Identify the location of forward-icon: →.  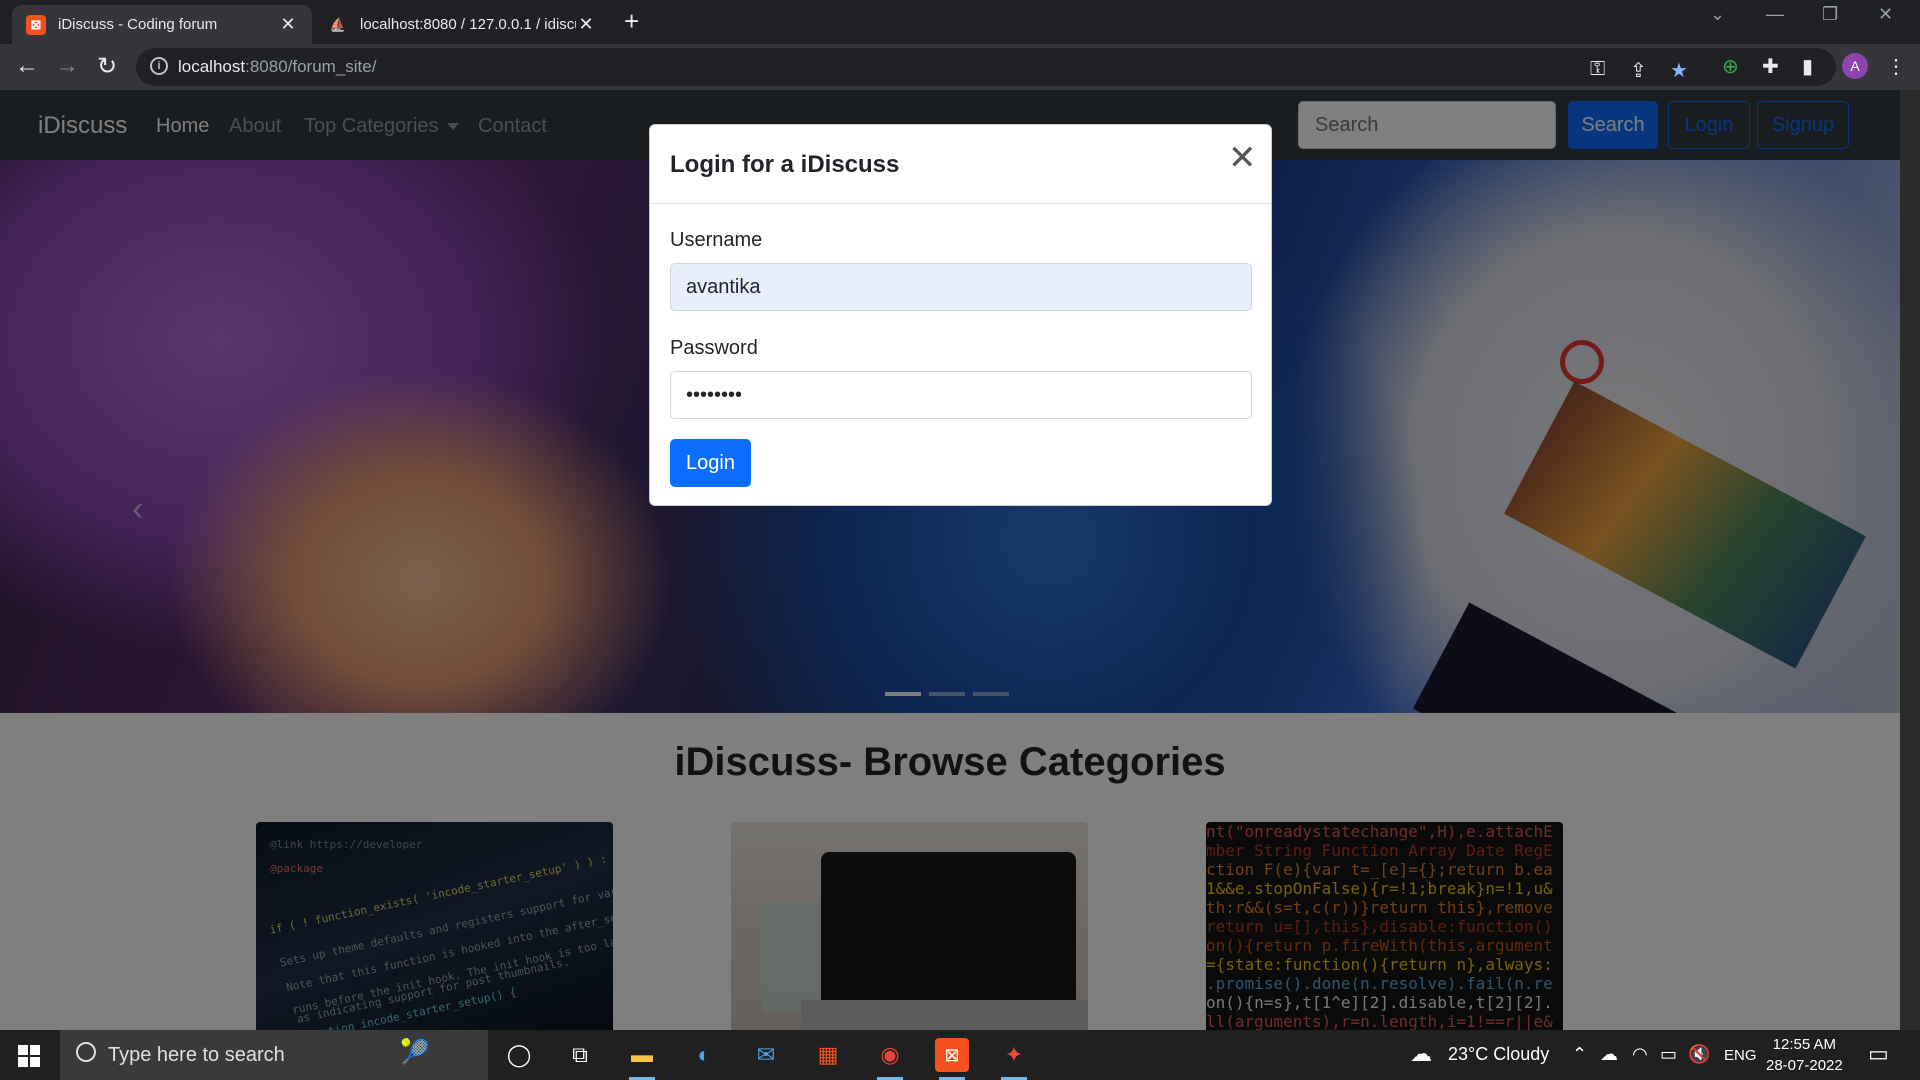
(67, 66).